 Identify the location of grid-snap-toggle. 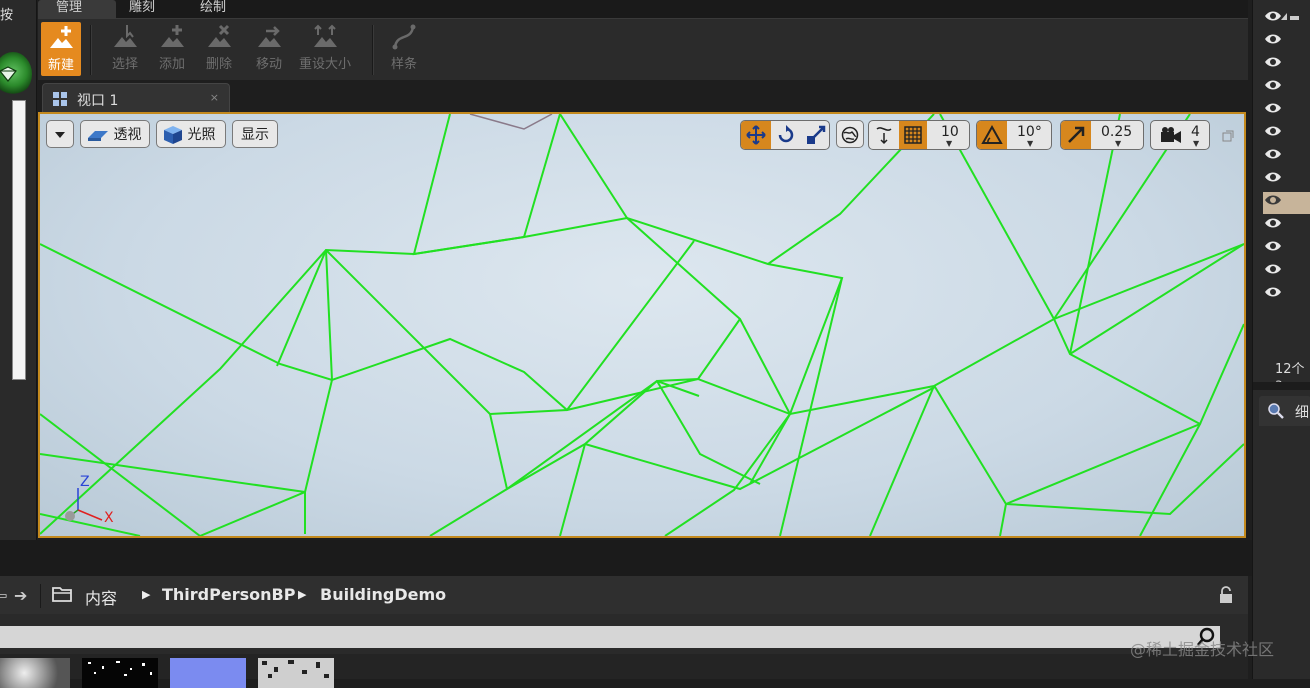
(913, 135).